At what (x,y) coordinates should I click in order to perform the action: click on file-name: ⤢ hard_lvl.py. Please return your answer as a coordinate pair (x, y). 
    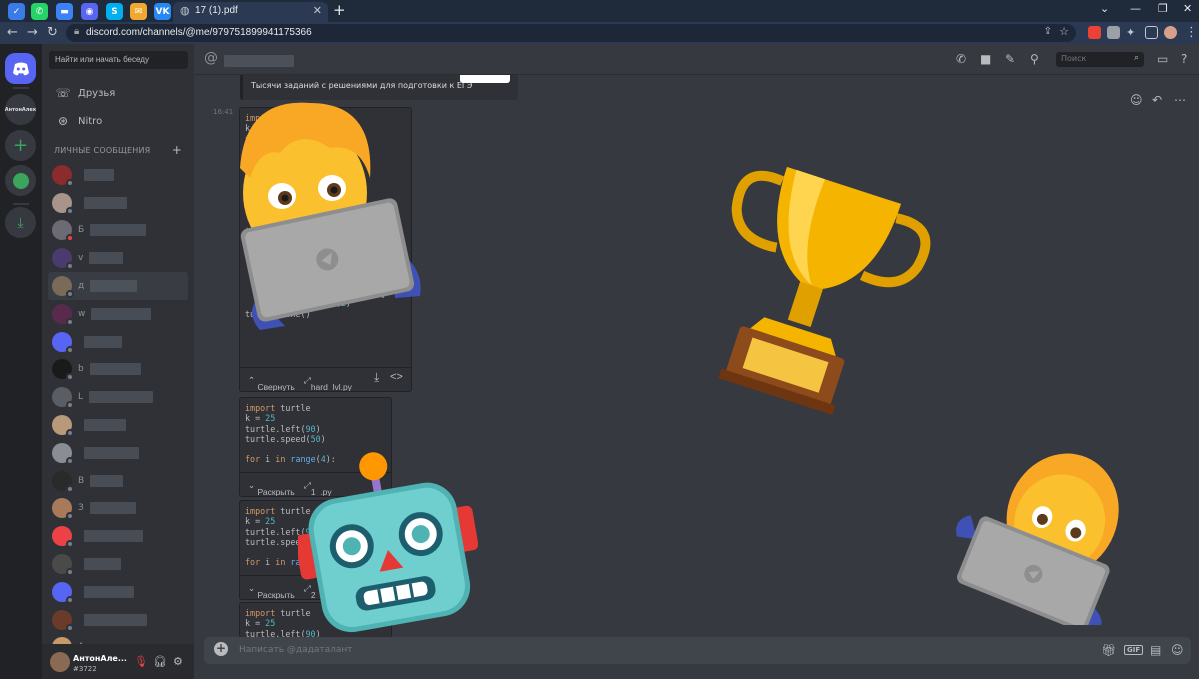
    Looking at the image, I should click on (328, 383).